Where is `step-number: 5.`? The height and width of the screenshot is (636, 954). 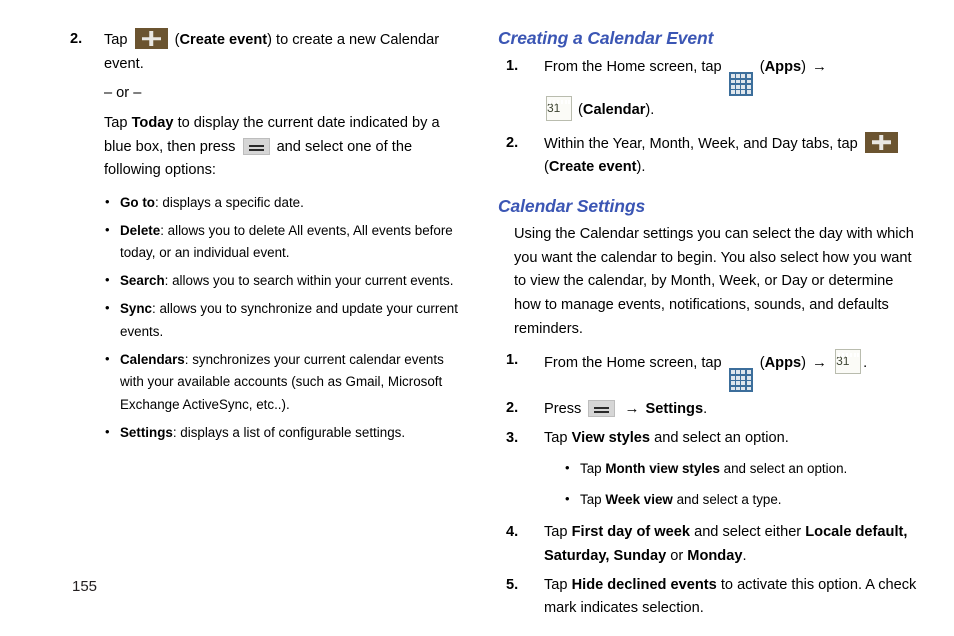 step-number: 5. is located at coordinates (512, 584).